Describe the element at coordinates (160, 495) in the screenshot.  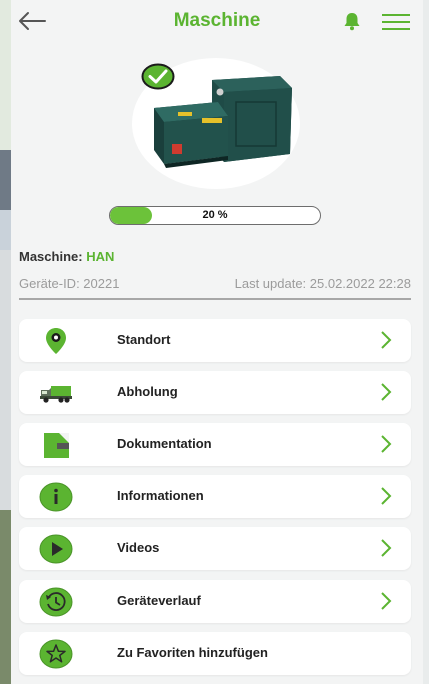
I see `menu-label: Informationen` at that location.